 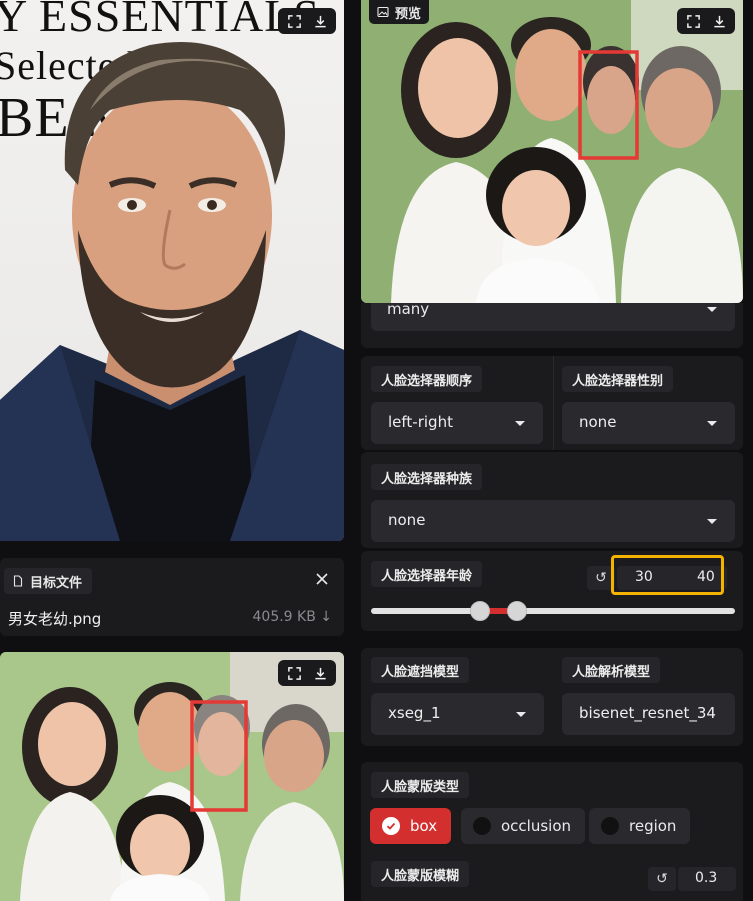 I want to click on blur-value: 0.3, so click(x=706, y=878).